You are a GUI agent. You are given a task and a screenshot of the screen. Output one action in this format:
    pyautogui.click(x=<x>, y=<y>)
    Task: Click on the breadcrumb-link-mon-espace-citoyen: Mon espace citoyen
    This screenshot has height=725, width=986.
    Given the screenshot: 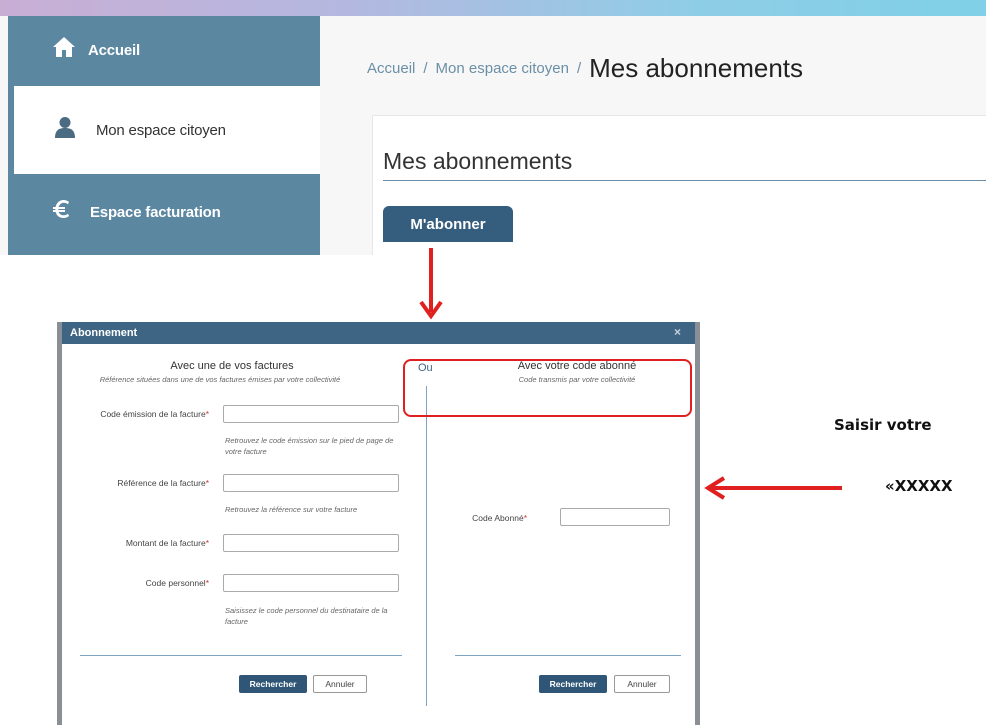 What is the action you would take?
    pyautogui.click(x=502, y=68)
    